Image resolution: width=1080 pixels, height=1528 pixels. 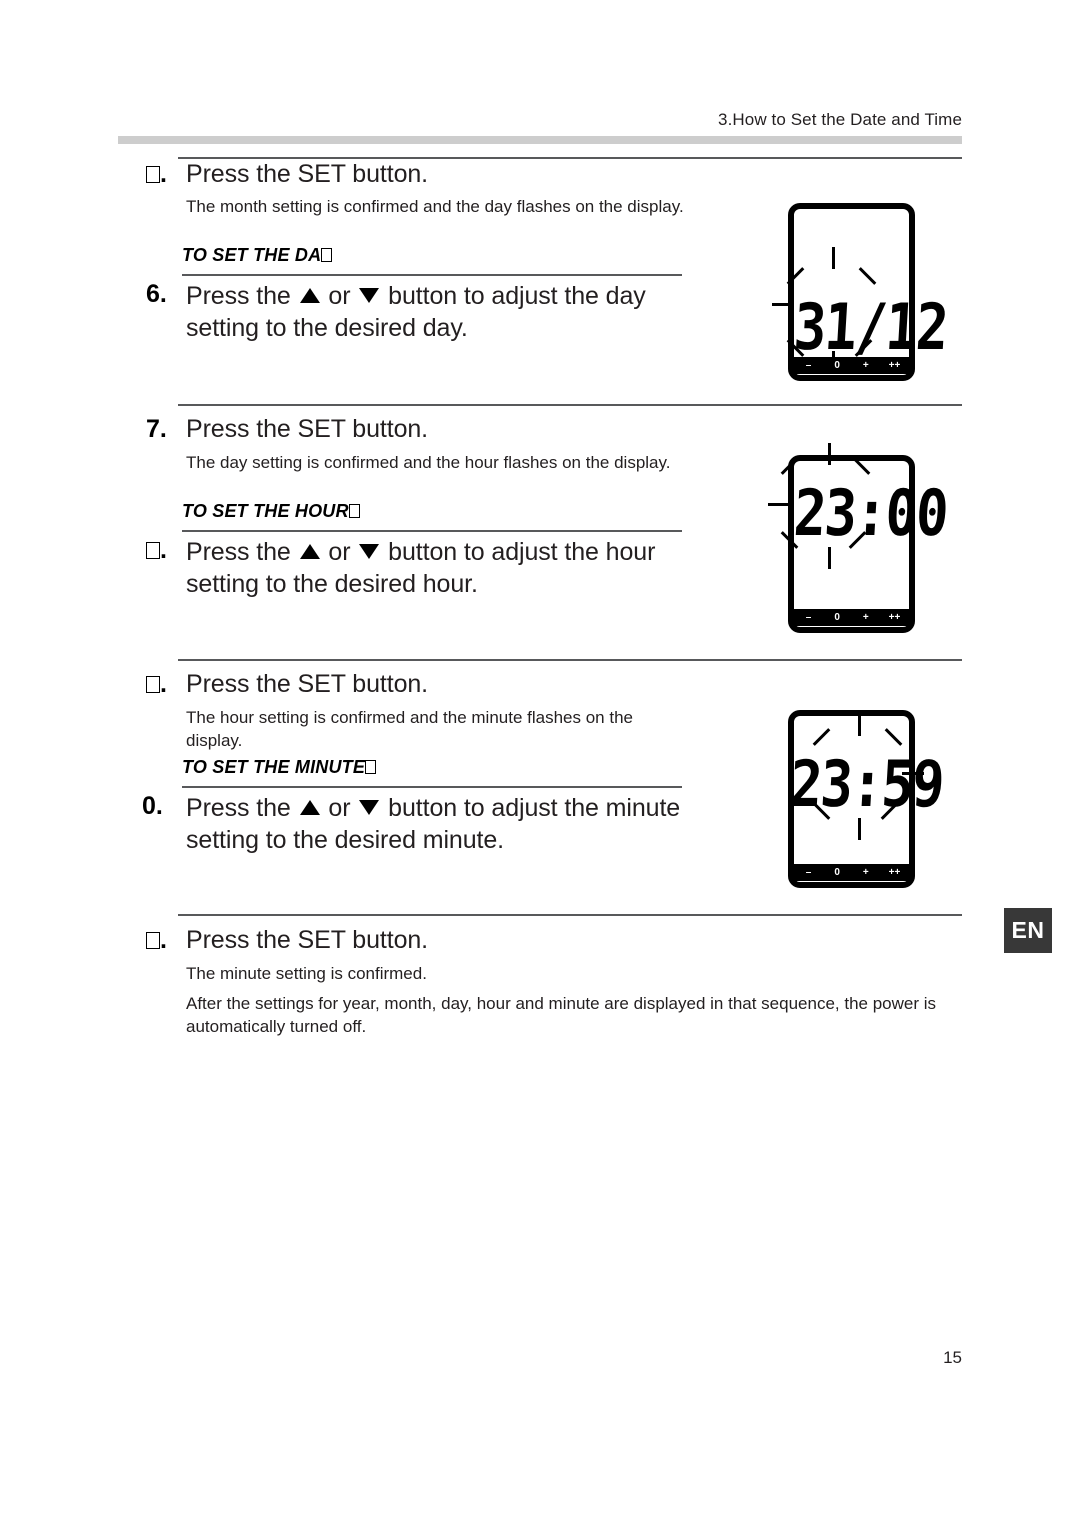 I want to click on step-number-9: ., so click(x=156, y=684).